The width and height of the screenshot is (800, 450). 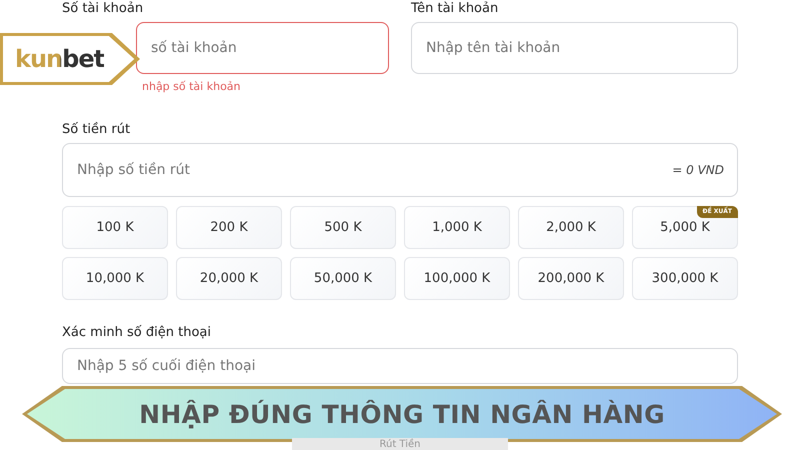 What do you see at coordinates (685, 278) in the screenshot?
I see `amount-option: 300,000 K` at bounding box center [685, 278].